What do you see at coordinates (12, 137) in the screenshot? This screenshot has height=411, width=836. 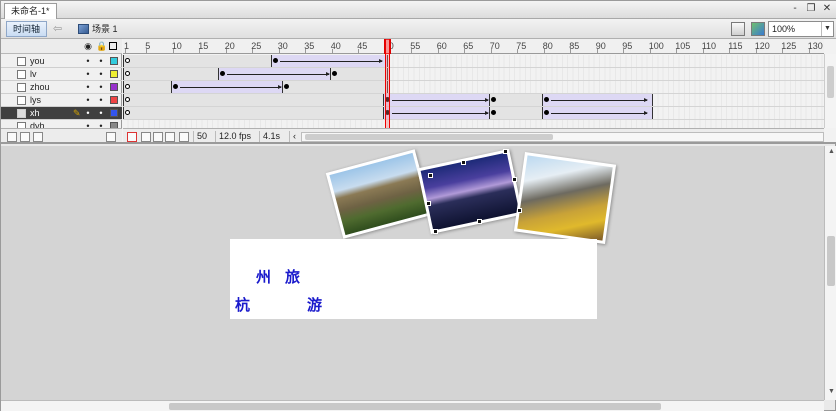 I see `new-layer-icon` at bounding box center [12, 137].